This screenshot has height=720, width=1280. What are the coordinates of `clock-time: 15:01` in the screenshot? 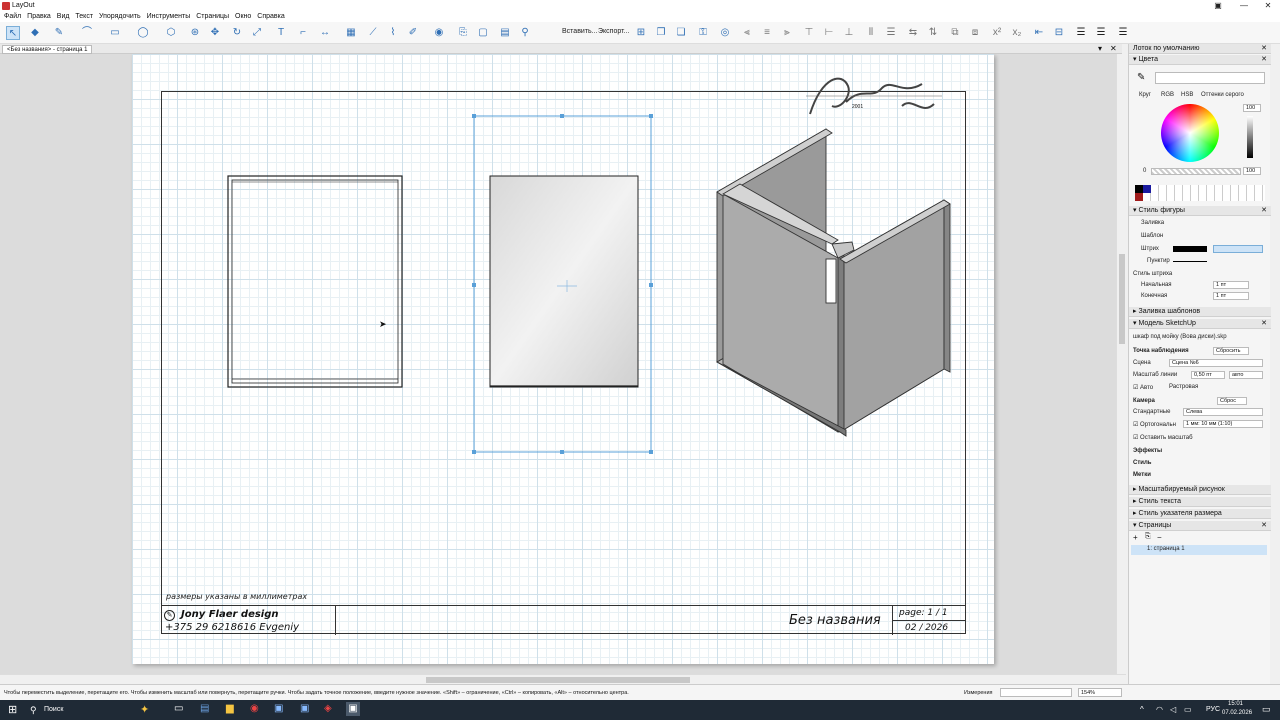 It's located at (1235, 704).